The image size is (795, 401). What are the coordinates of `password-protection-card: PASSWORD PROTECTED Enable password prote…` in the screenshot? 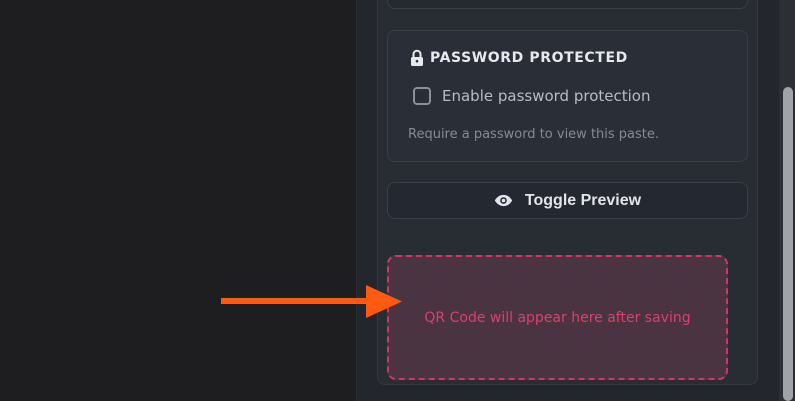 It's located at (567, 96).